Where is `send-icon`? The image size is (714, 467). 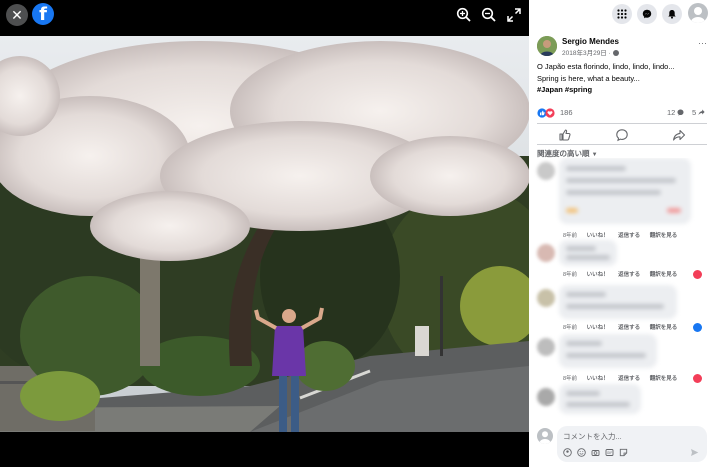
send-icon is located at coordinates (694, 452).